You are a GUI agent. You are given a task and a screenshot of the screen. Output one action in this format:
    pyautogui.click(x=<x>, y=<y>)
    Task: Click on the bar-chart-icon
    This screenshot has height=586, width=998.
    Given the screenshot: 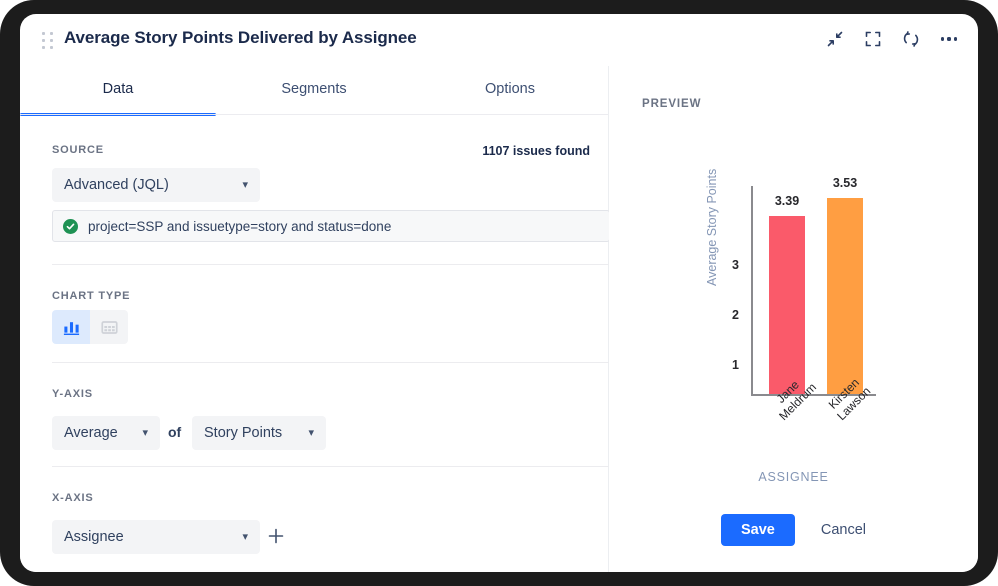 What is the action you would take?
    pyautogui.click(x=71, y=327)
    